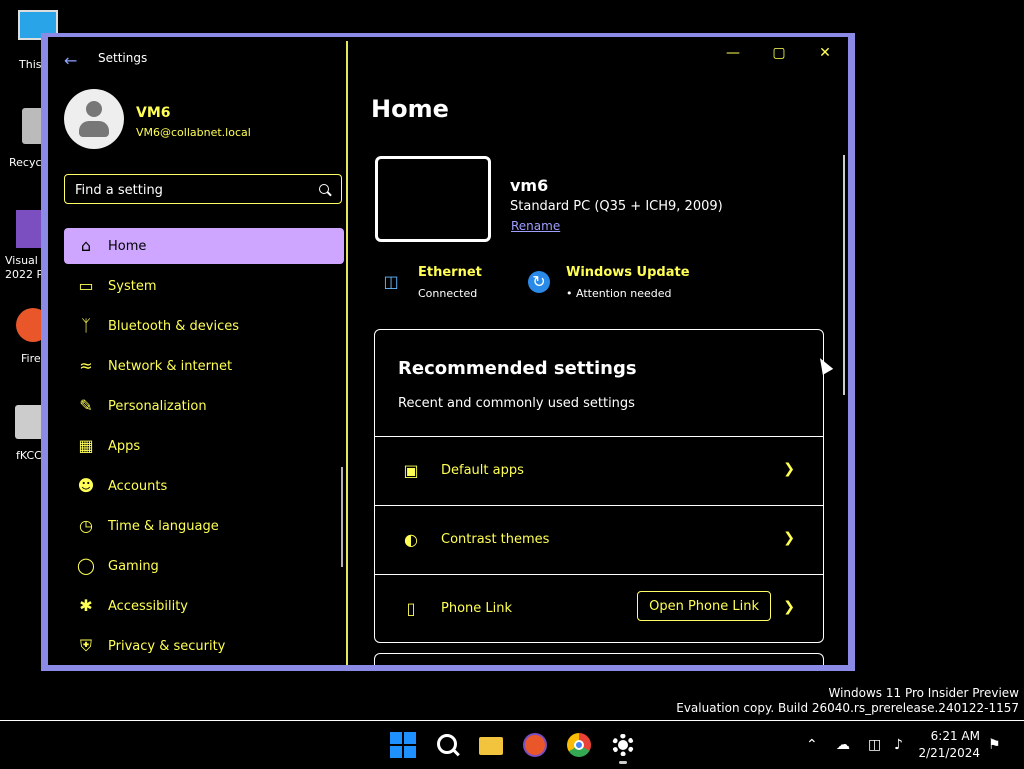  I want to click on folder-icon, so click(491, 746).